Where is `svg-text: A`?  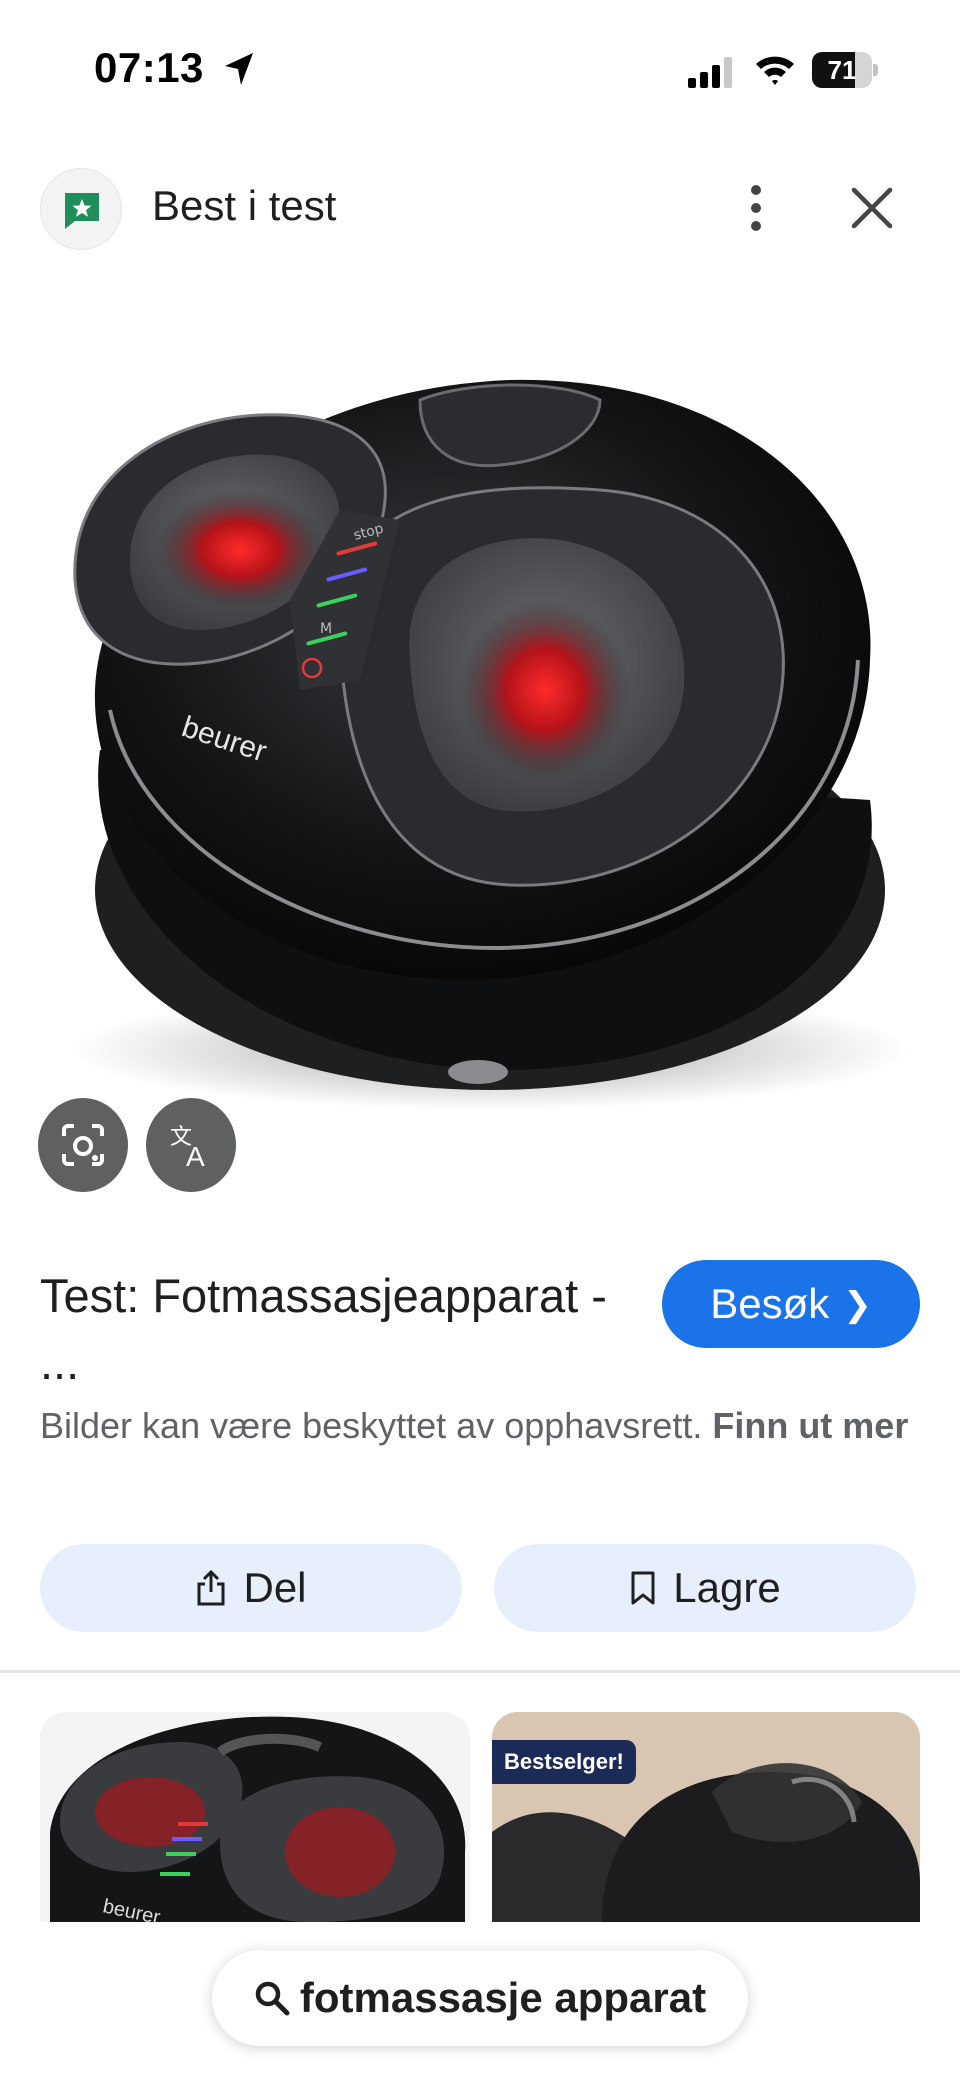 svg-text: A is located at coordinates (195, 1155).